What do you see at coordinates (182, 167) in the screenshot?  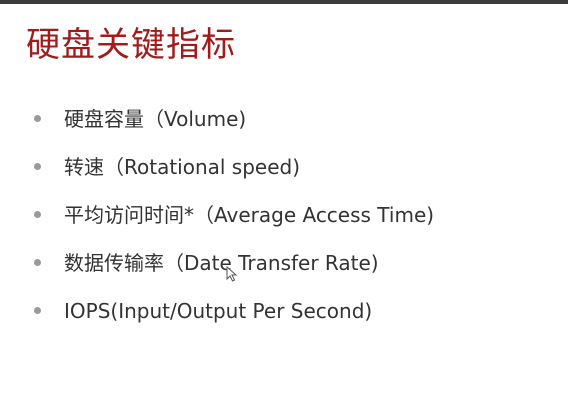 I see `bullet-text: 转速（Rotational speed)` at bounding box center [182, 167].